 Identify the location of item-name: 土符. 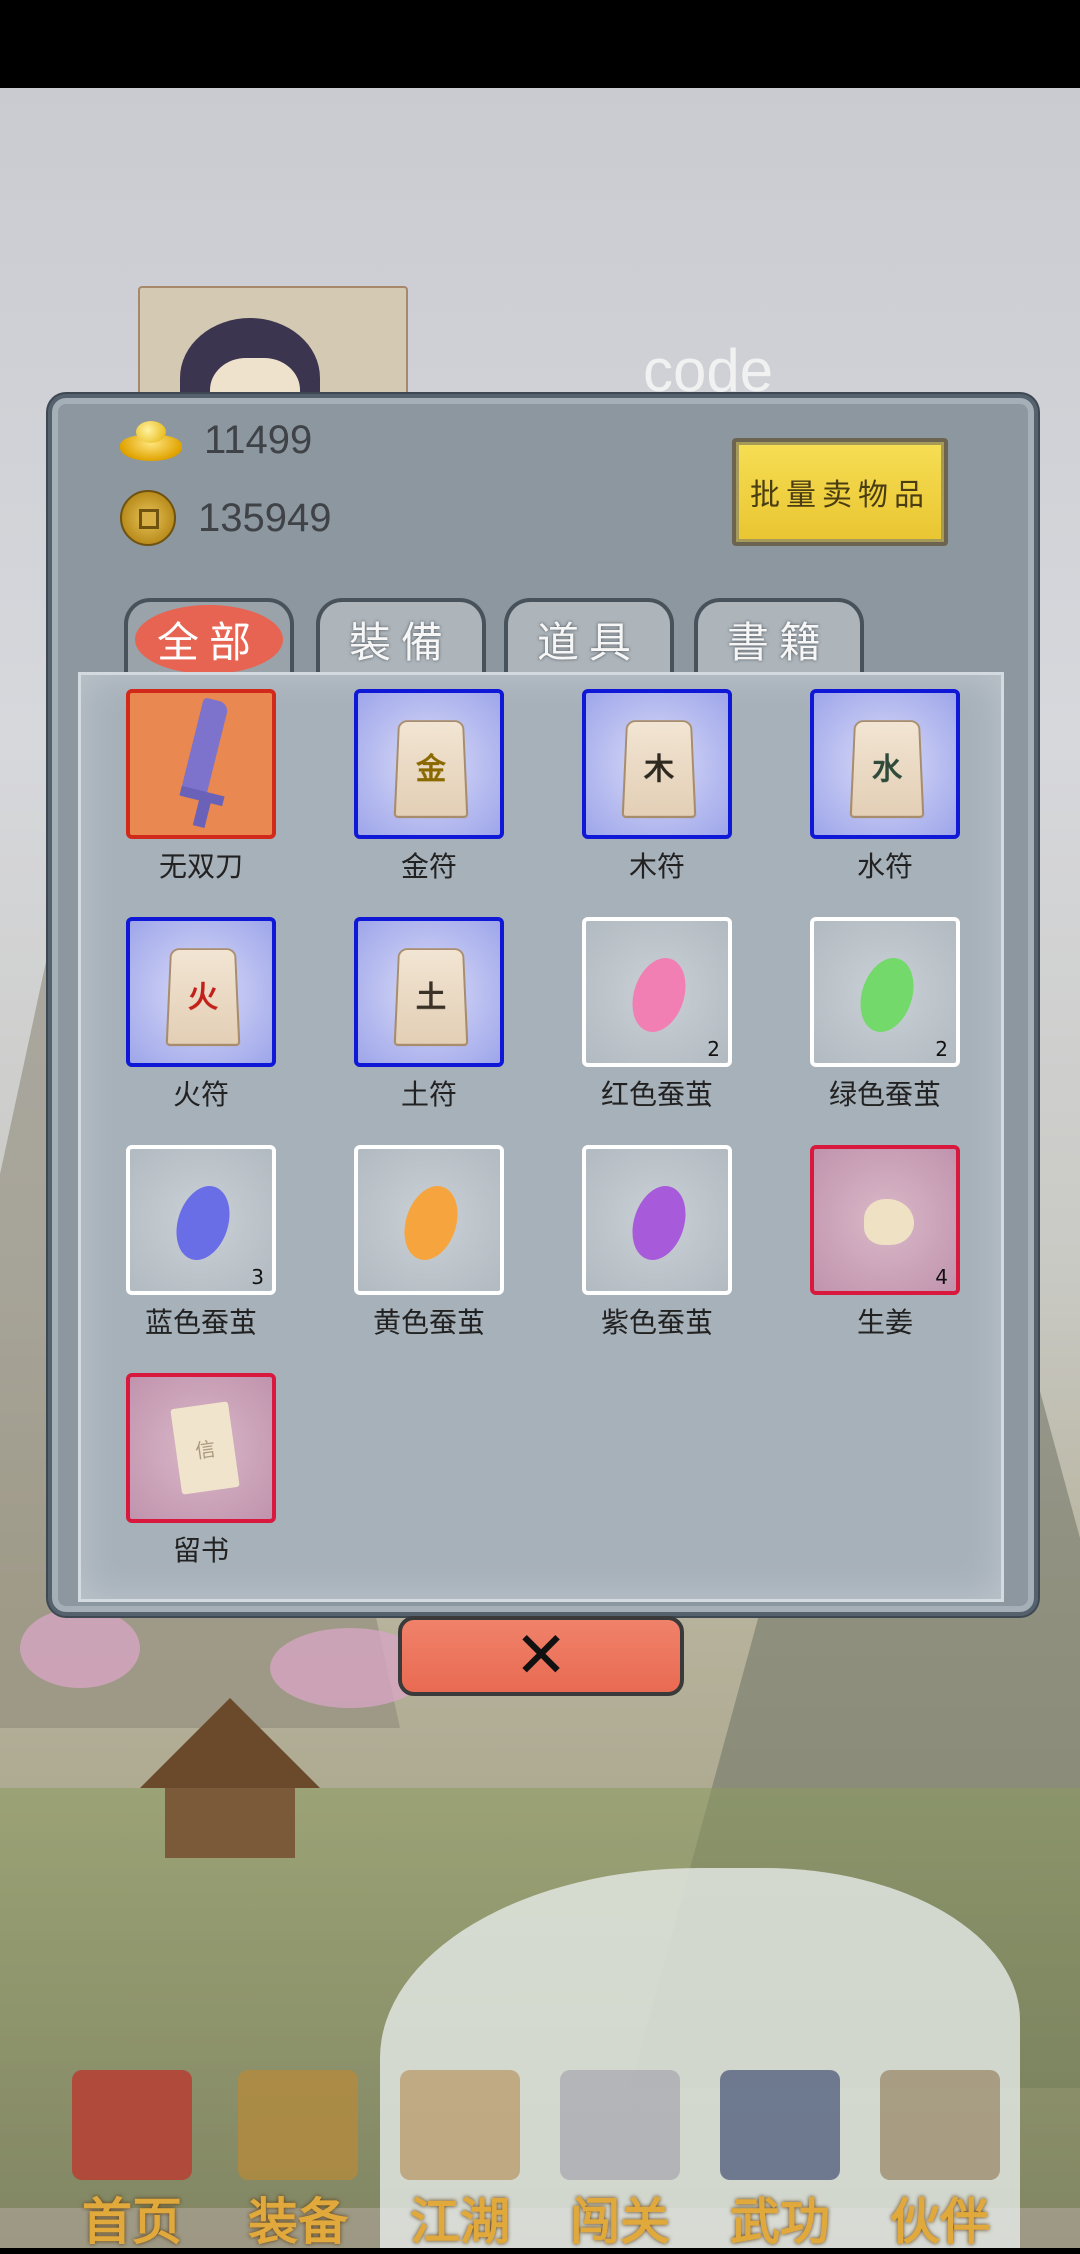
(428, 1094).